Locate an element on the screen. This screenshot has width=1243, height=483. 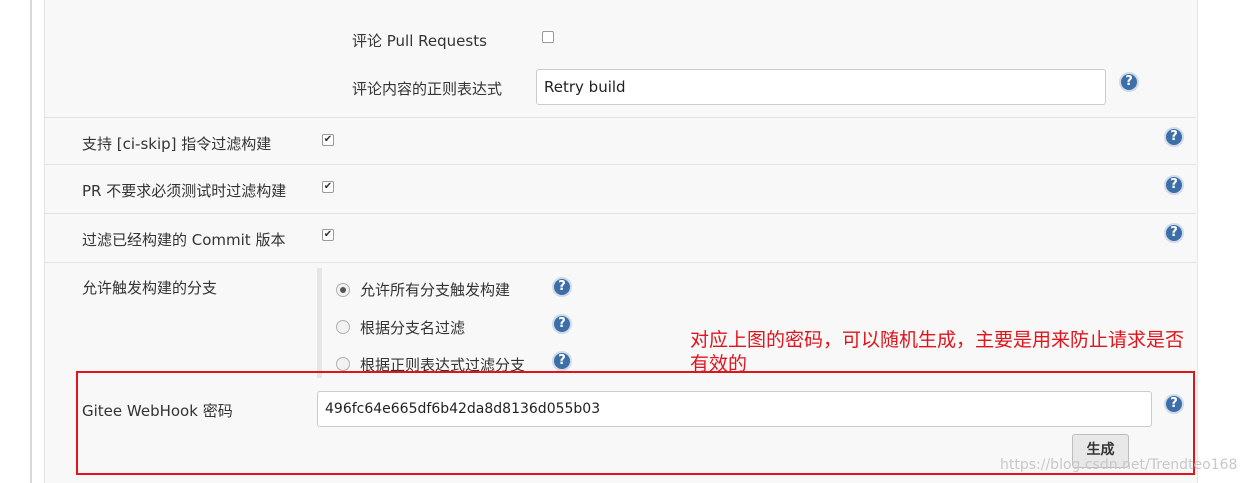
filter-built-label: 过滤已经构建的 Commit 版本 is located at coordinates (184, 240).